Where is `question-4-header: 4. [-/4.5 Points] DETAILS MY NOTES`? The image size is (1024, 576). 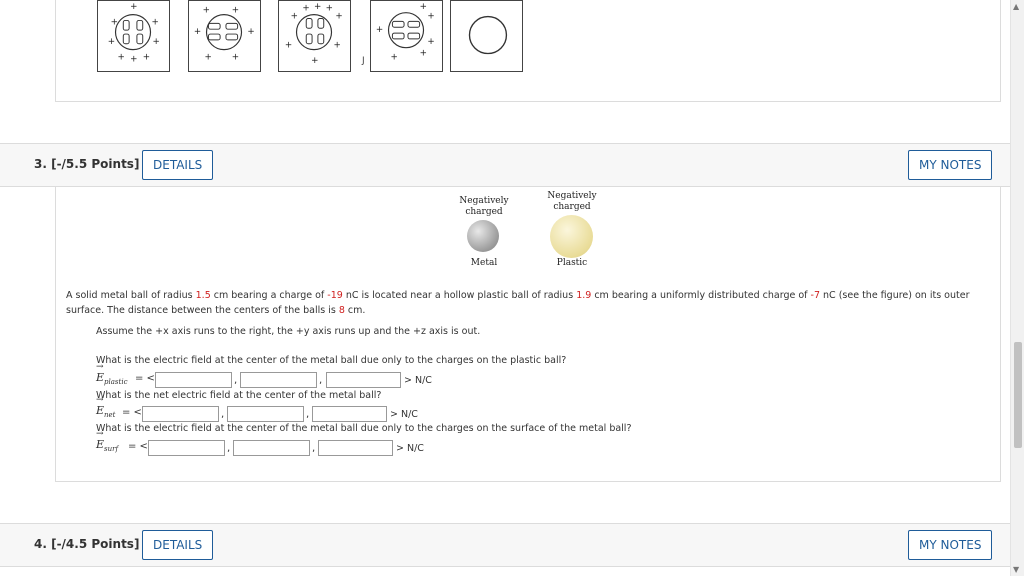
question-4-header: 4. [-/4.5 Points] DETAILS MY NOTES is located at coordinates (505, 545).